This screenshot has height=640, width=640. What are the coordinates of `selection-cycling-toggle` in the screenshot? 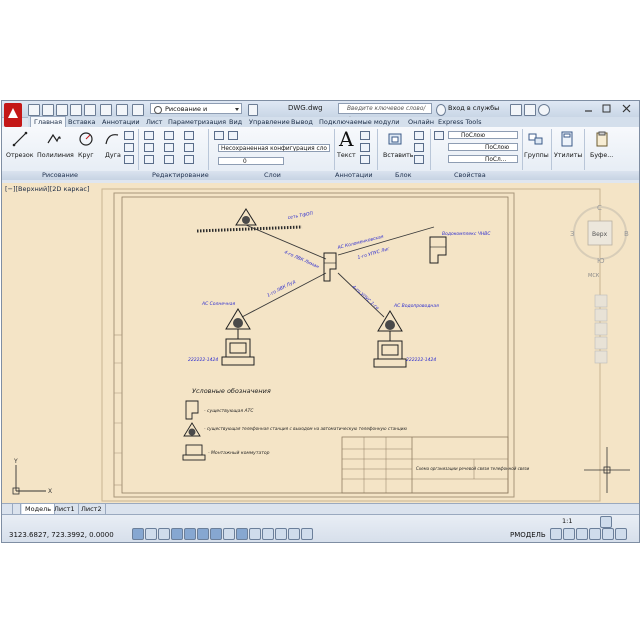 It's located at (307, 534).